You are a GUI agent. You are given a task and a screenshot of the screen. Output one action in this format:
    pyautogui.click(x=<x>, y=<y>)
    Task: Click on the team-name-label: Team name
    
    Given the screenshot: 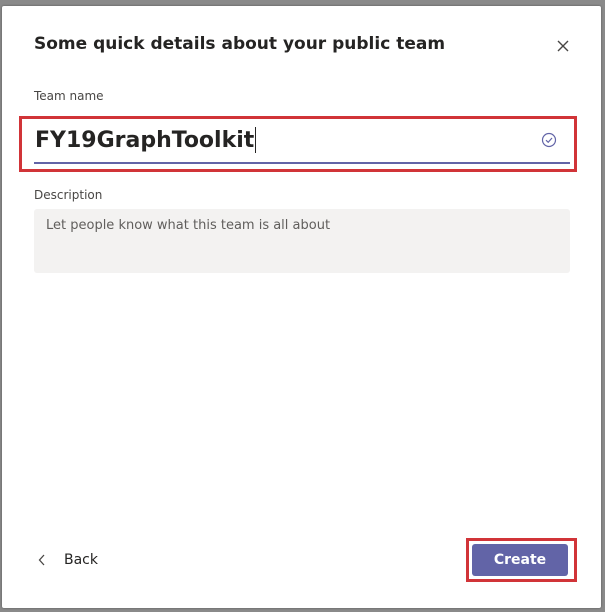 What is the action you would take?
    pyautogui.click(x=69, y=96)
    